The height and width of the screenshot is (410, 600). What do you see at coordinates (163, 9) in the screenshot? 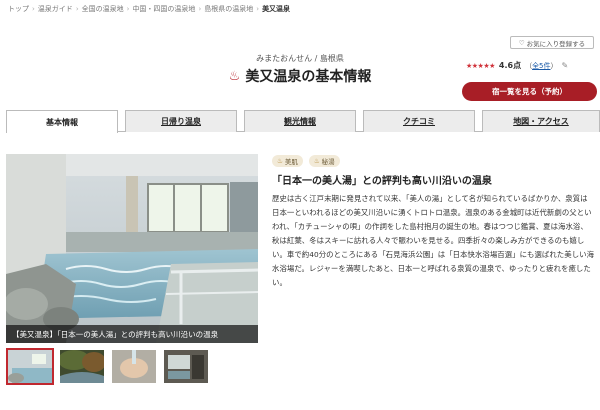
I see `breadcrumb-region: 中国・四国の温泉地` at bounding box center [163, 9].